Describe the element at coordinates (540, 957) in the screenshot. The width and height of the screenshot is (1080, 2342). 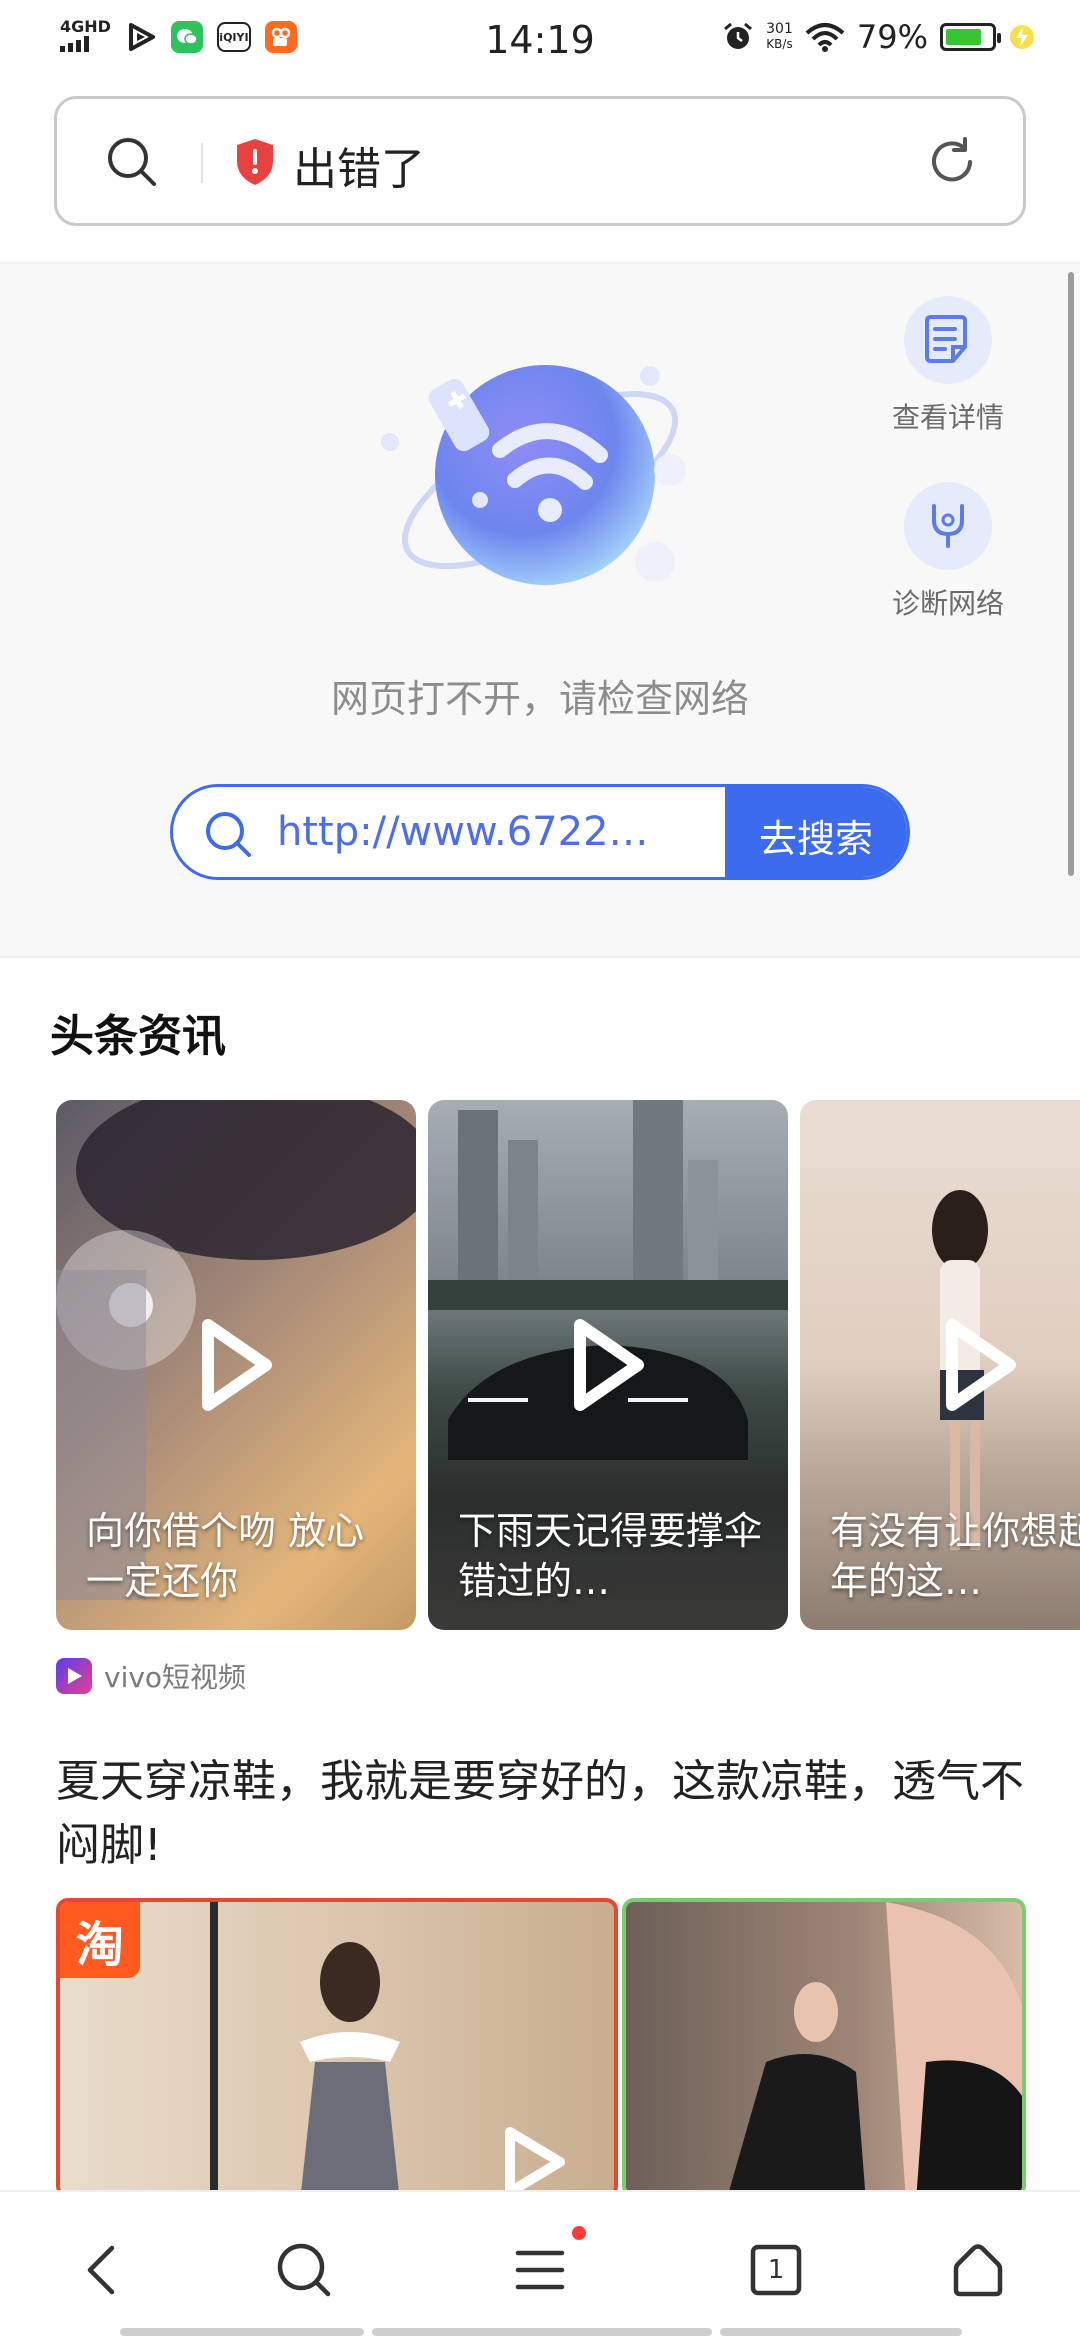
I see `divider` at that location.